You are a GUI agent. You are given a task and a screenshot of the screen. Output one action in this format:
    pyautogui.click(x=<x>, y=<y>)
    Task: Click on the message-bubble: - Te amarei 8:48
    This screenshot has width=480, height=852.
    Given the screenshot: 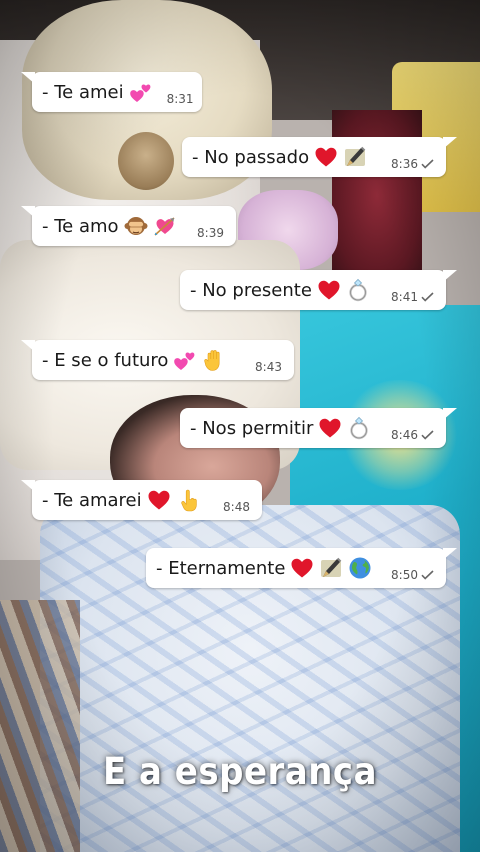 What is the action you would take?
    pyautogui.click(x=141, y=500)
    